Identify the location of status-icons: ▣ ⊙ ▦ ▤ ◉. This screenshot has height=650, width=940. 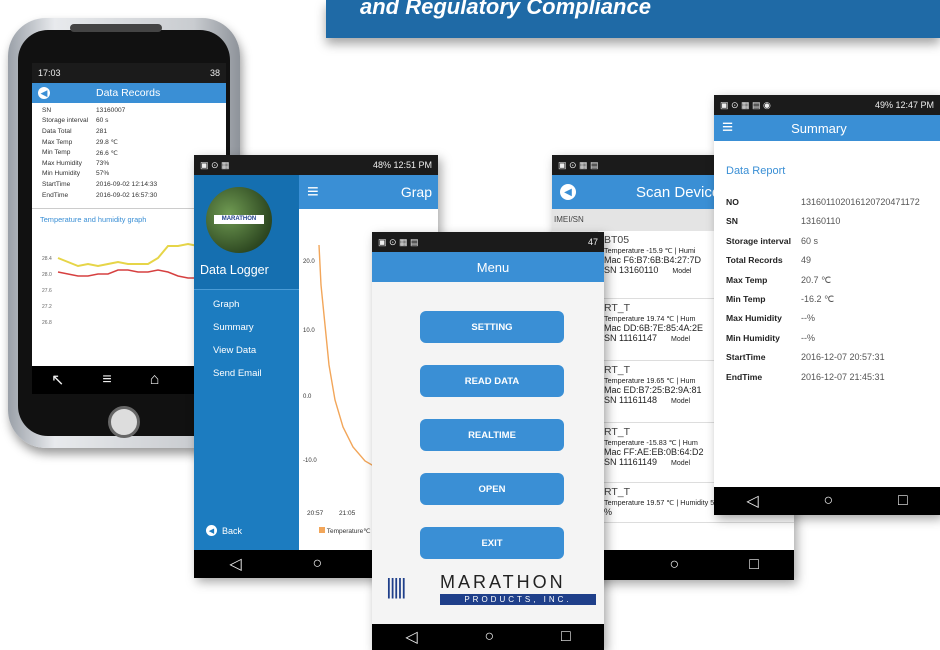
(745, 104).